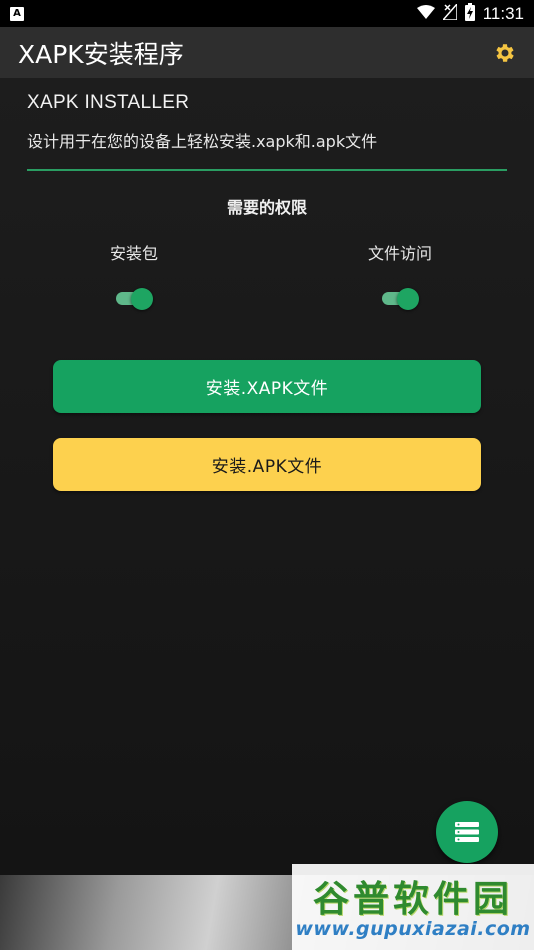  I want to click on install-packages-toggle, so click(134, 298).